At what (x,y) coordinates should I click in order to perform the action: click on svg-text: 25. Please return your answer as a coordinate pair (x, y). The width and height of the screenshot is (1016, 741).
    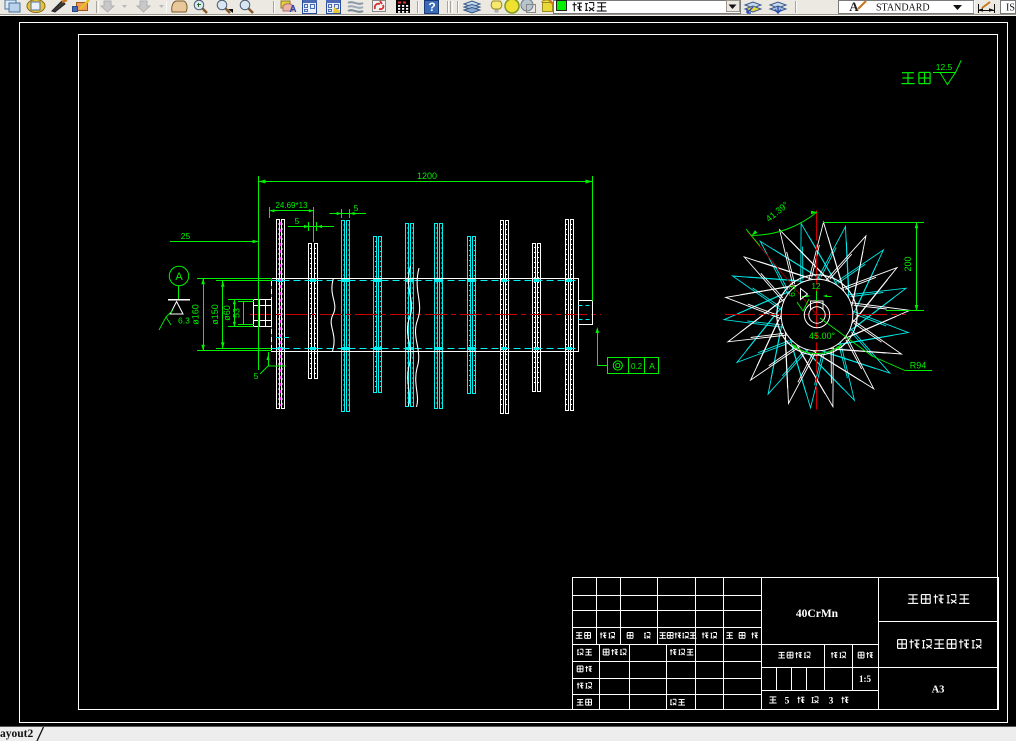
    Looking at the image, I should click on (186, 236).